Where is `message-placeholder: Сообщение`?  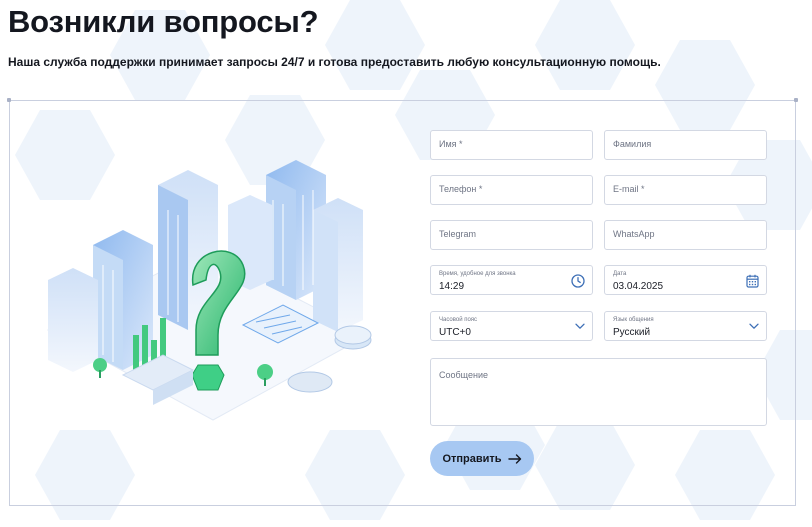 message-placeholder: Сообщение is located at coordinates (463, 375).